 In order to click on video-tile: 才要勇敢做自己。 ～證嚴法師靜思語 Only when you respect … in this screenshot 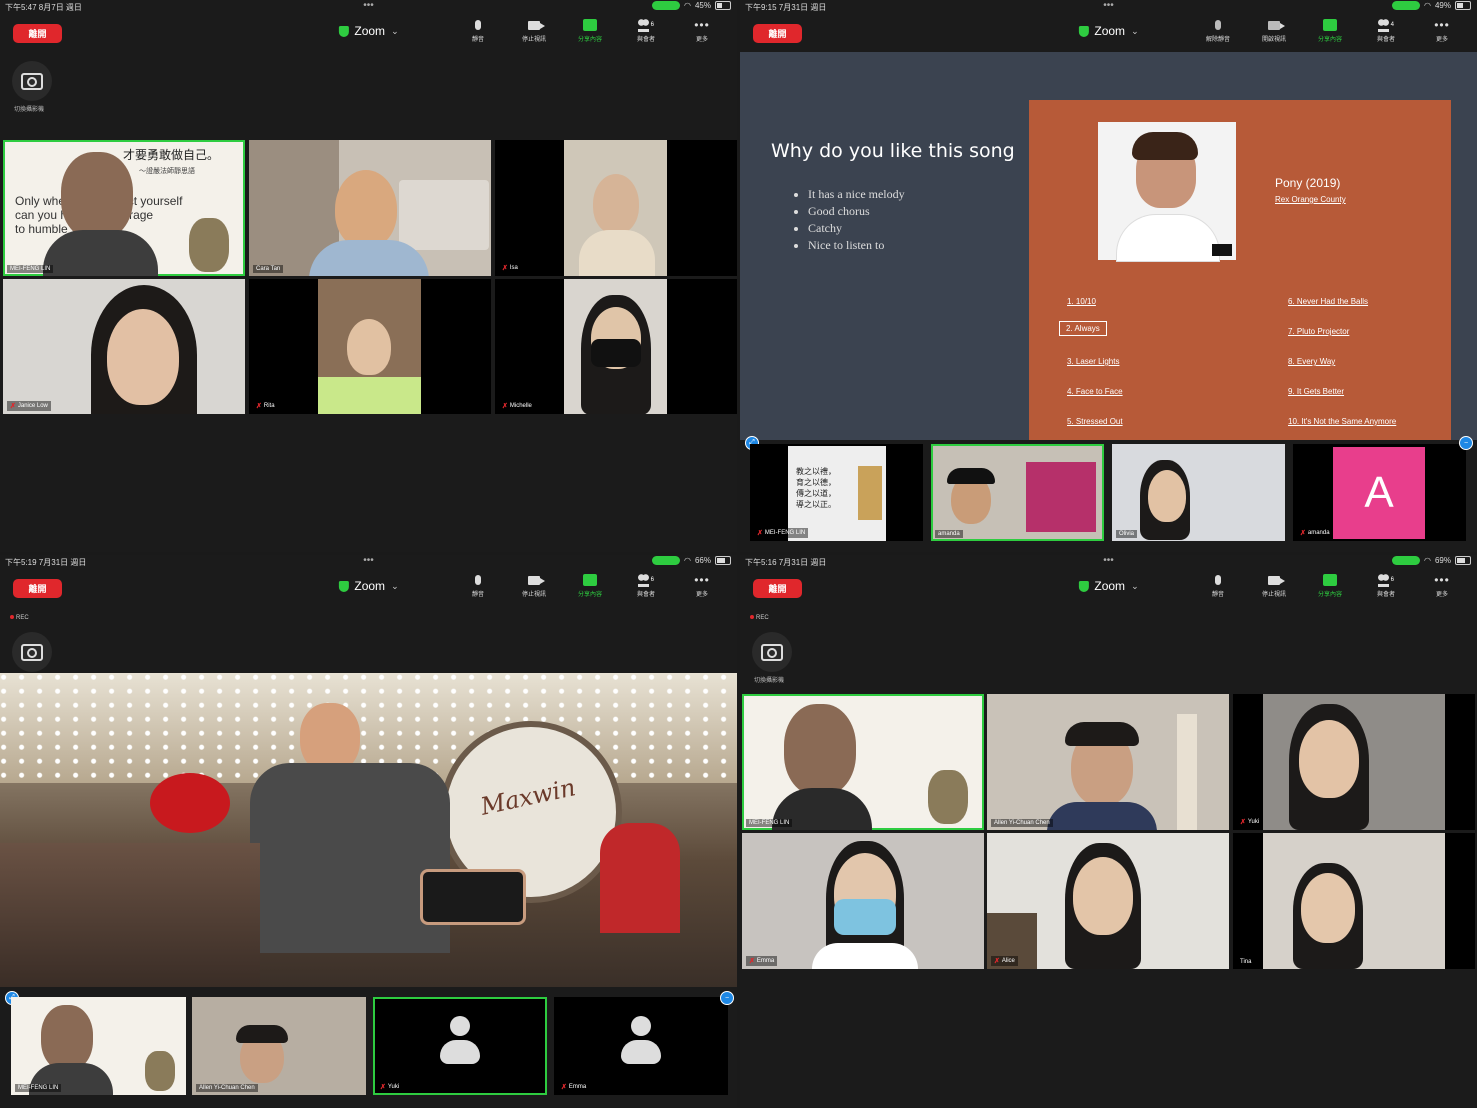, I will do `click(124, 208)`.